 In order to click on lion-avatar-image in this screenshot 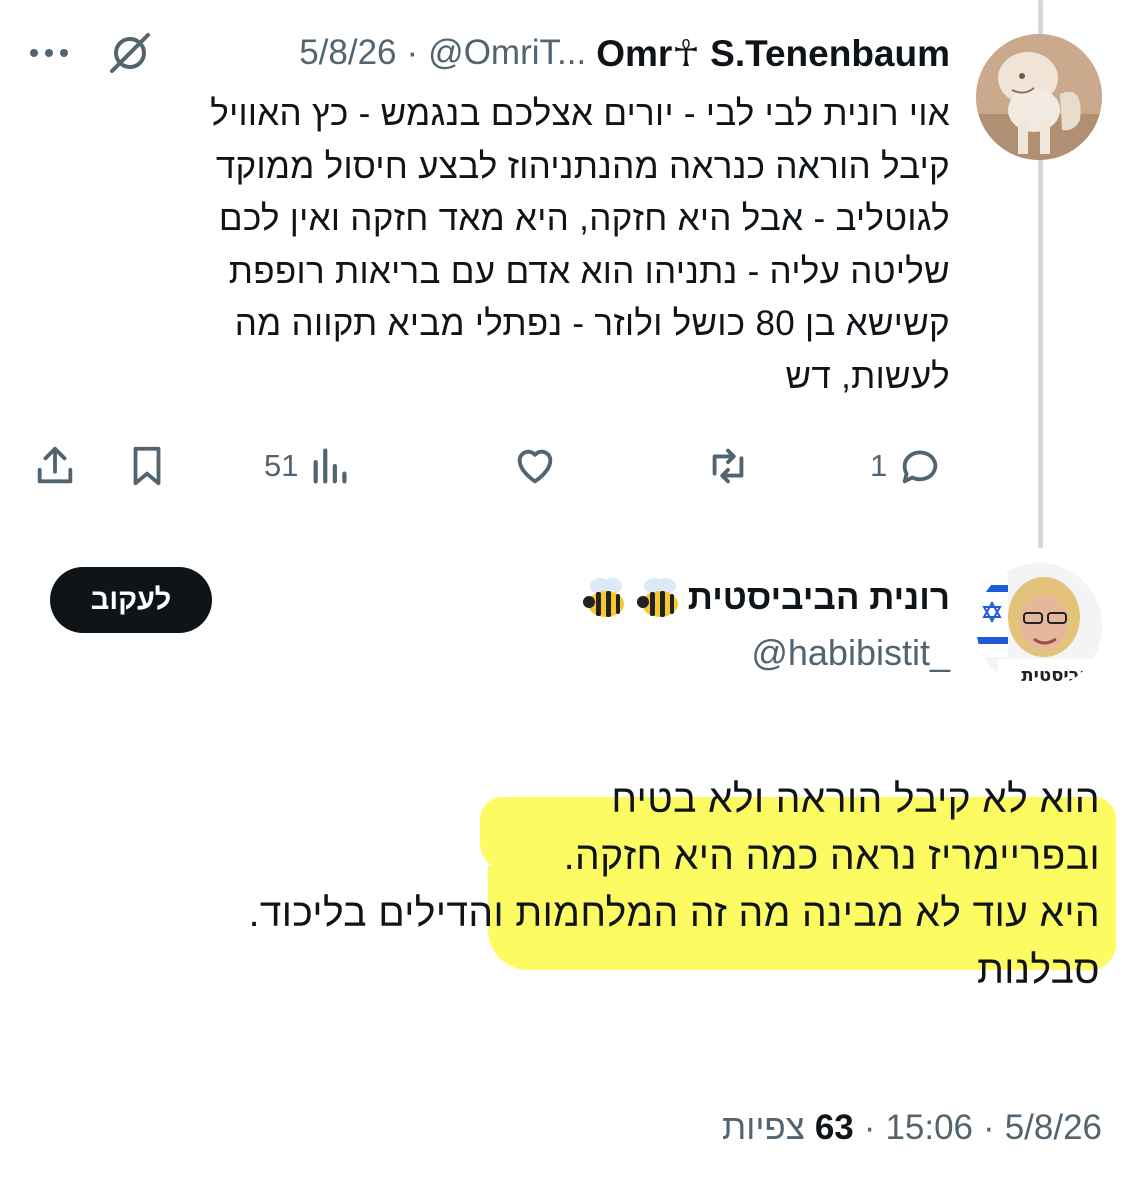, I will do `click(1039, 97)`.